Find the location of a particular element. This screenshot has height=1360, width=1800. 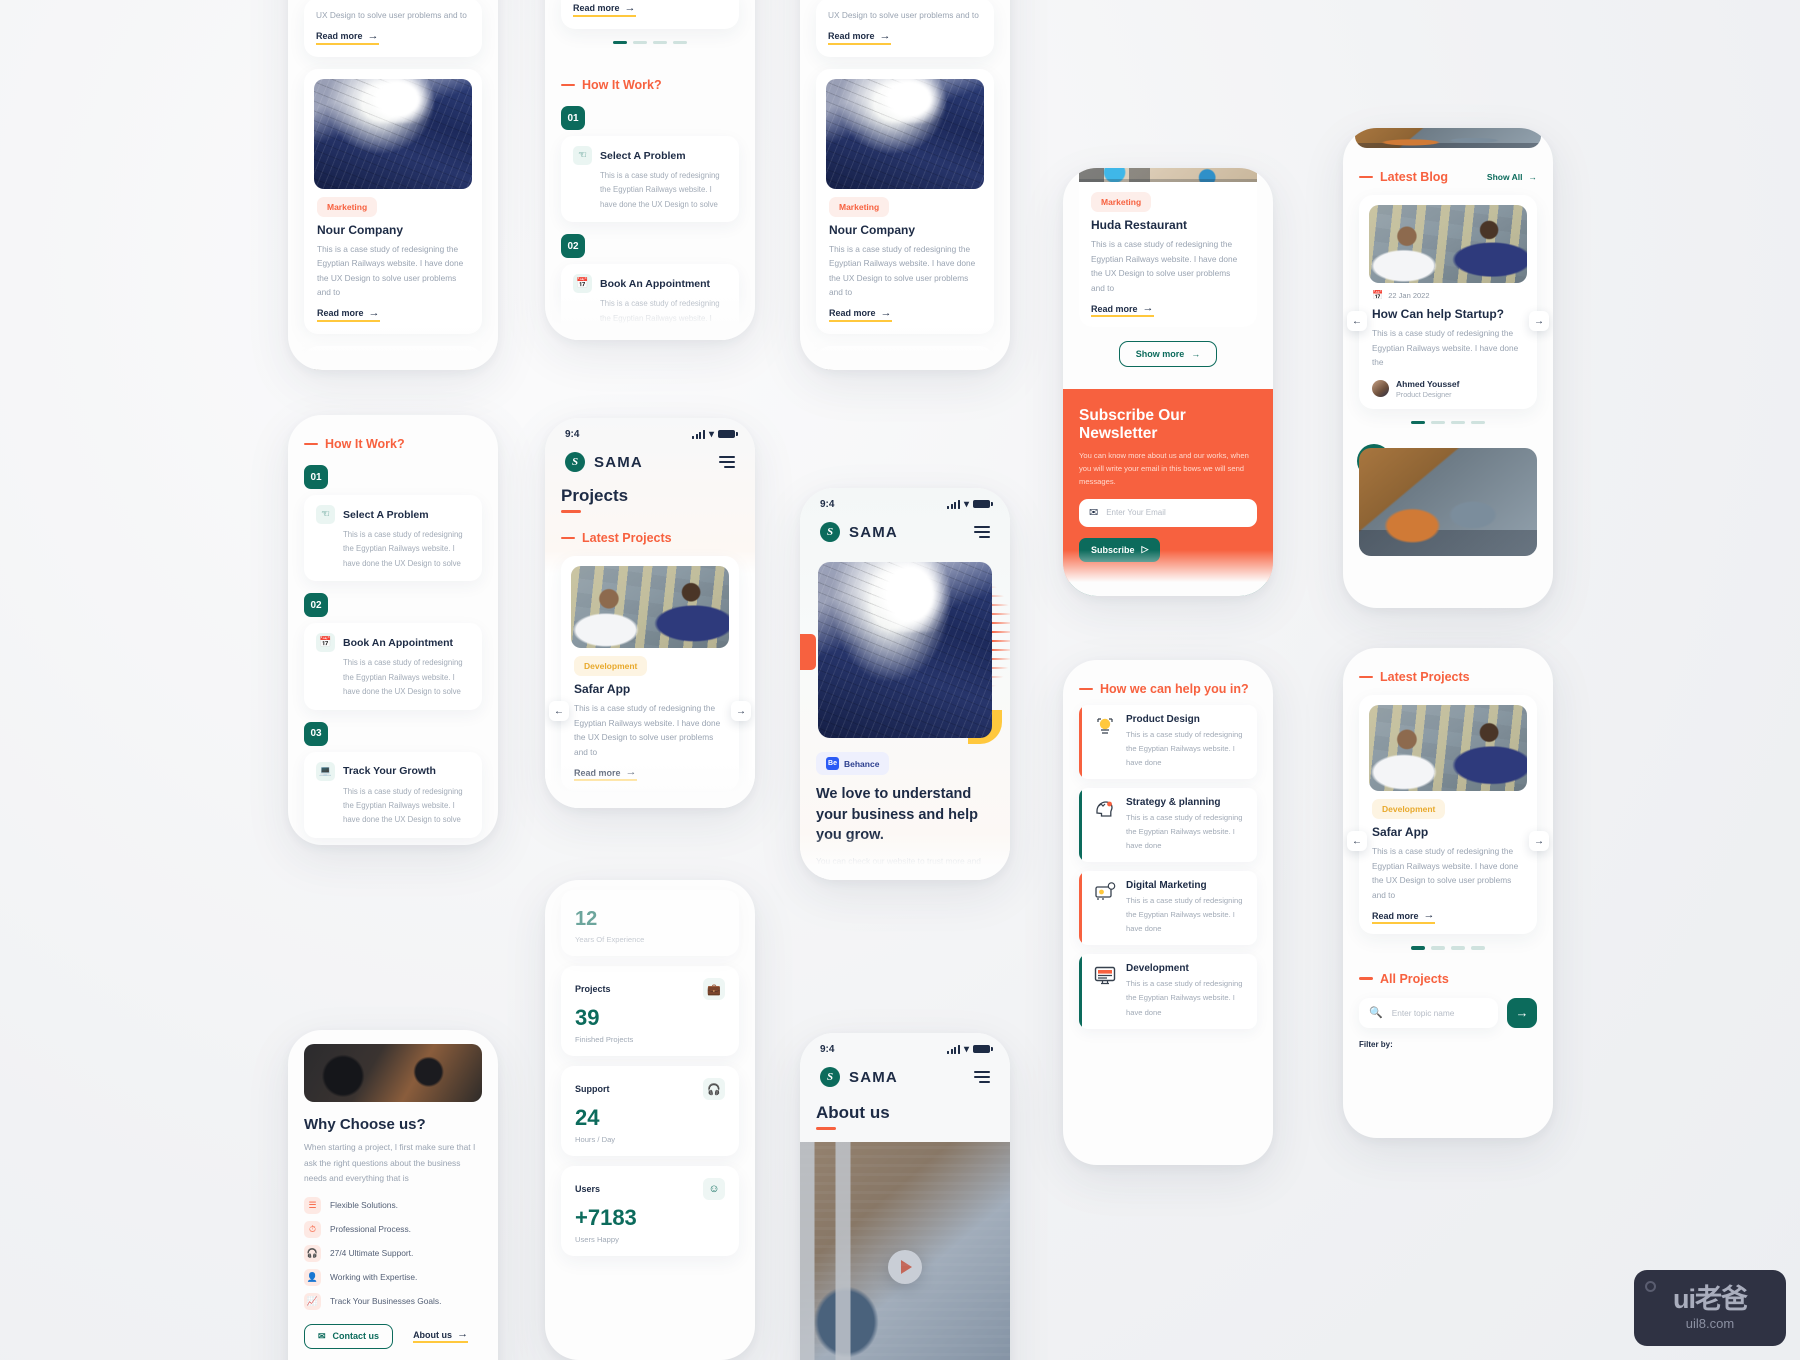

list-item: 👤 Working with Expertise. is located at coordinates (393, 1277).